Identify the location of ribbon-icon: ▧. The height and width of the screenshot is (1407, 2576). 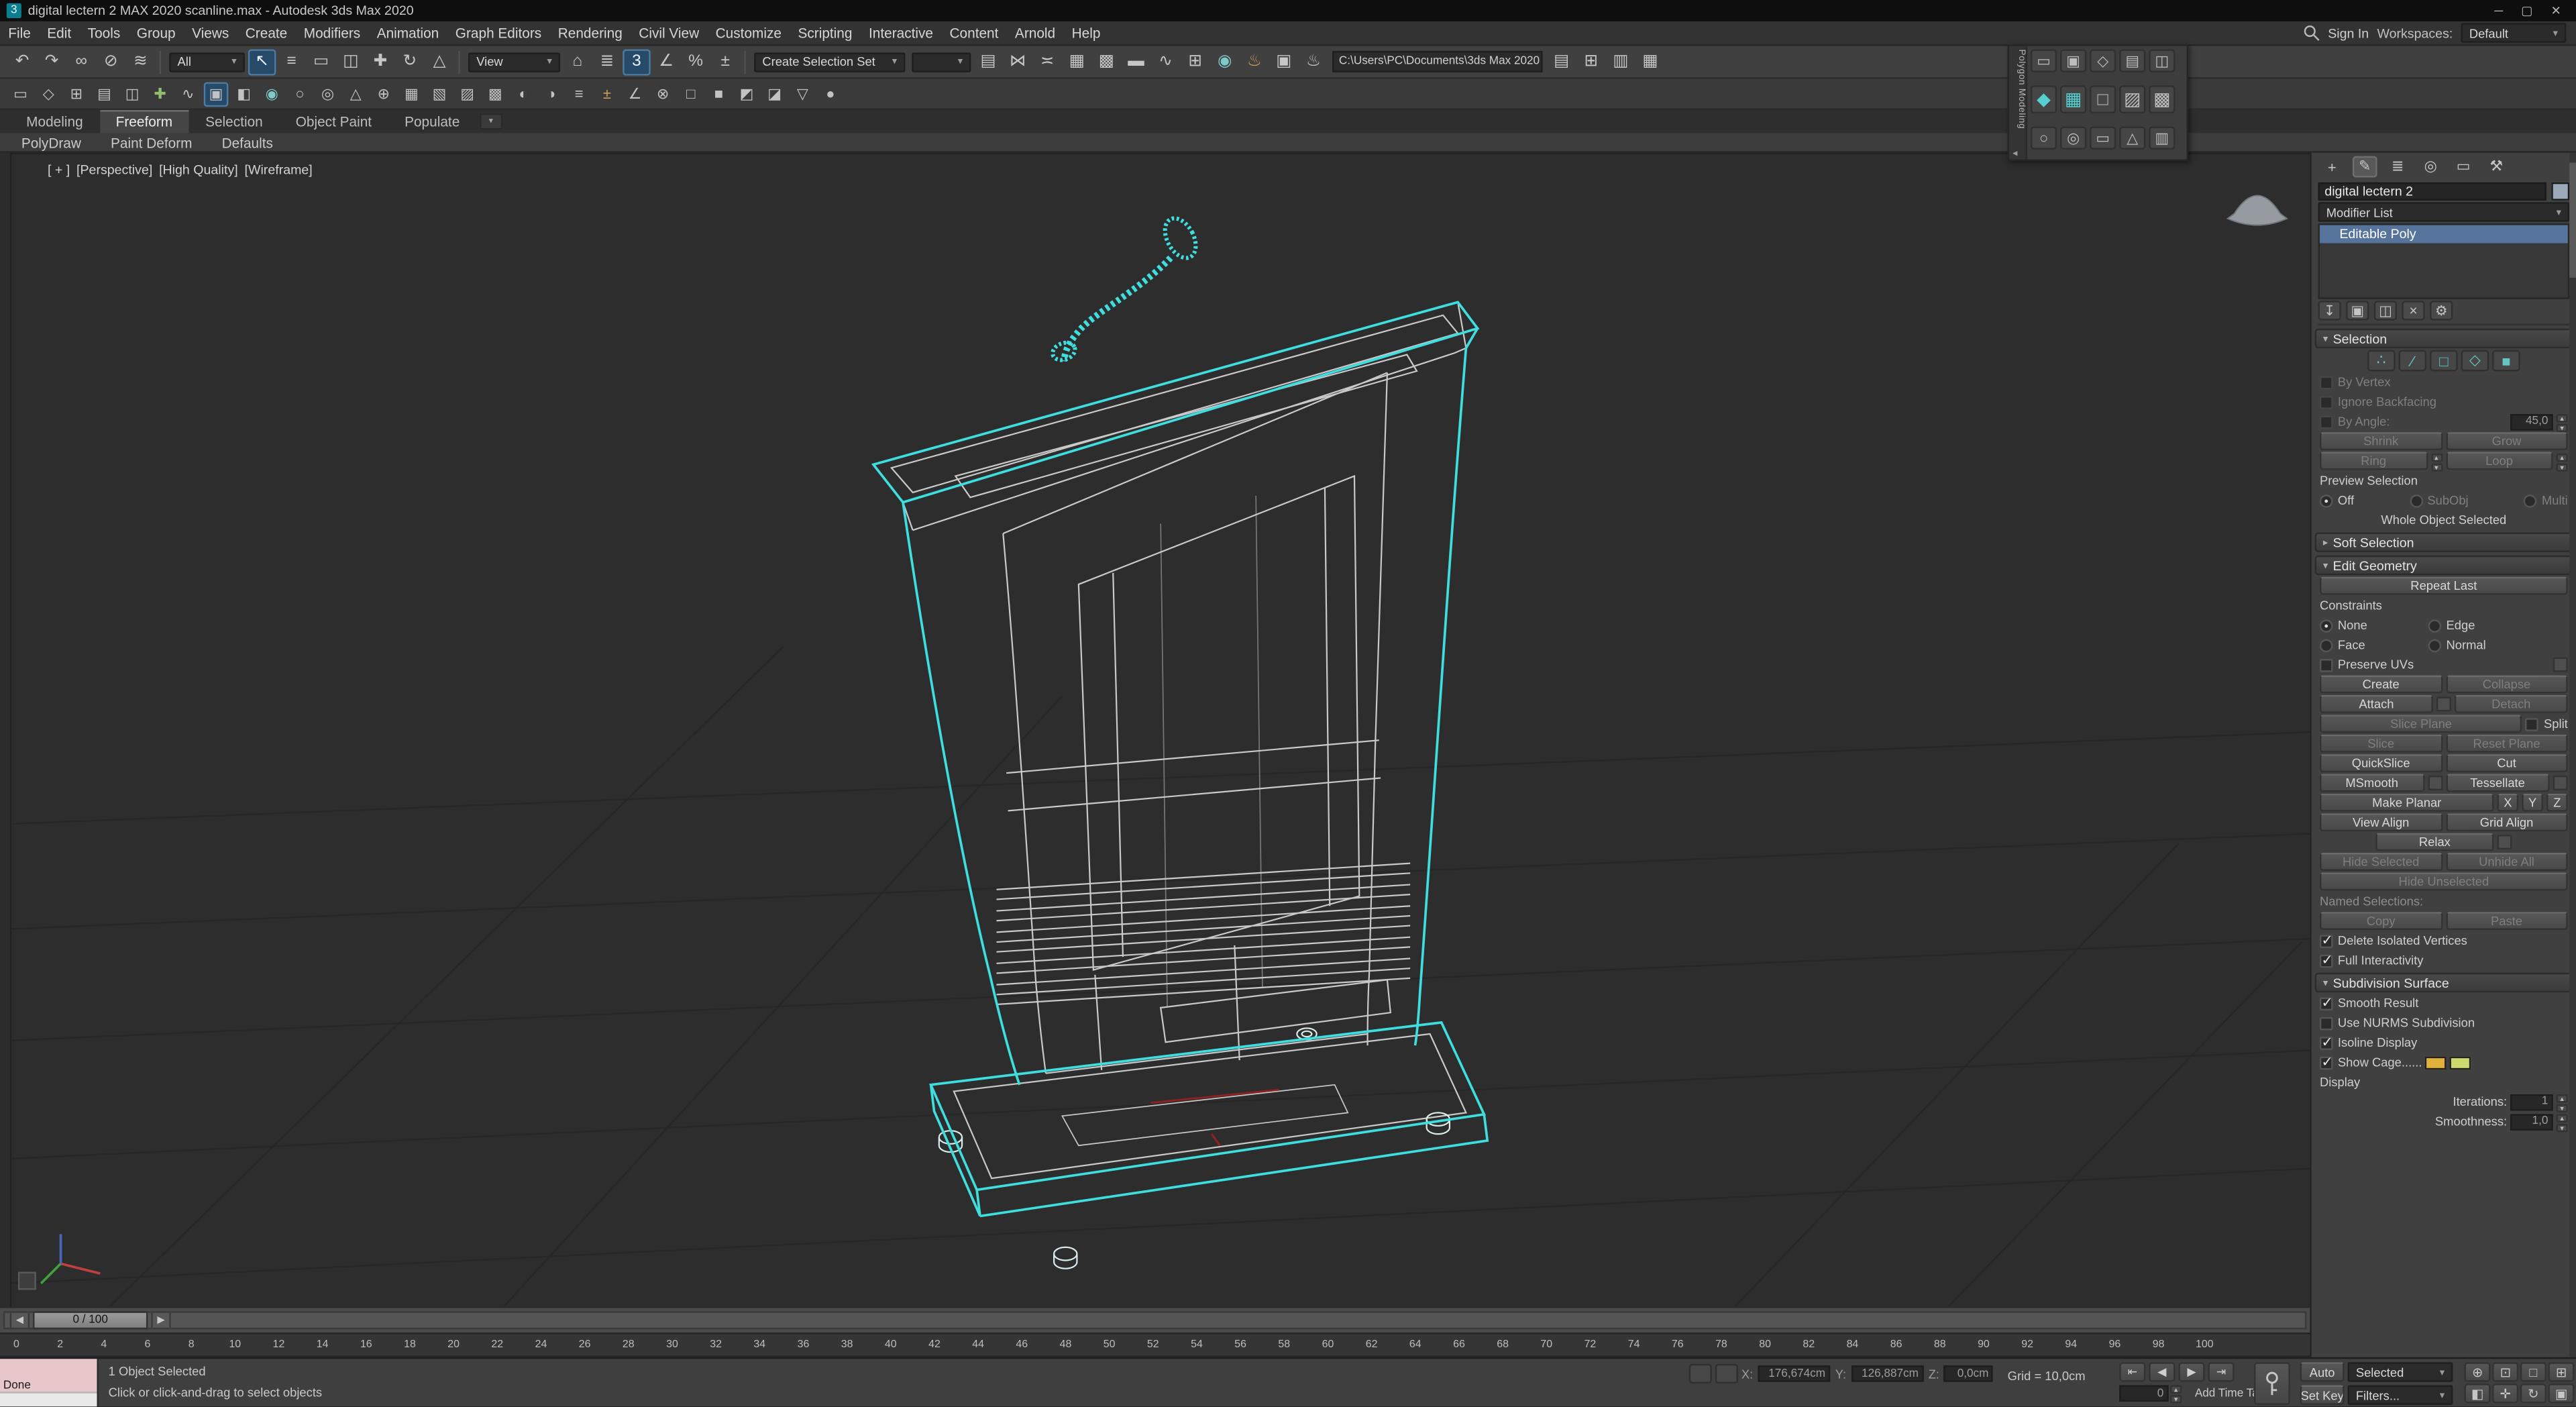
(439, 93).